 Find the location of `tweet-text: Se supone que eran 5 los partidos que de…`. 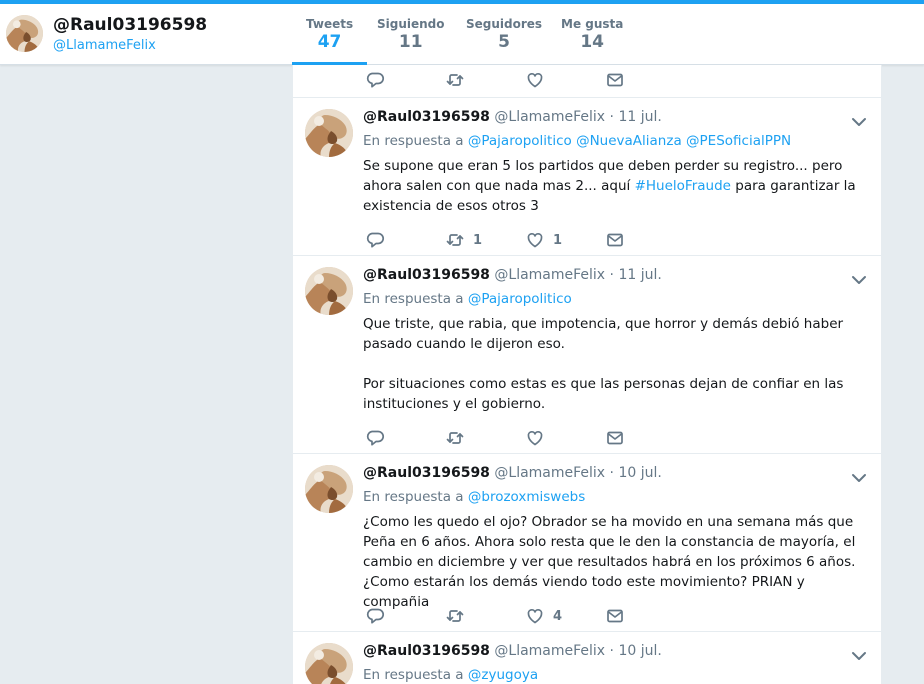

tweet-text: Se supone que eran 5 los partidos que de… is located at coordinates (613, 186).